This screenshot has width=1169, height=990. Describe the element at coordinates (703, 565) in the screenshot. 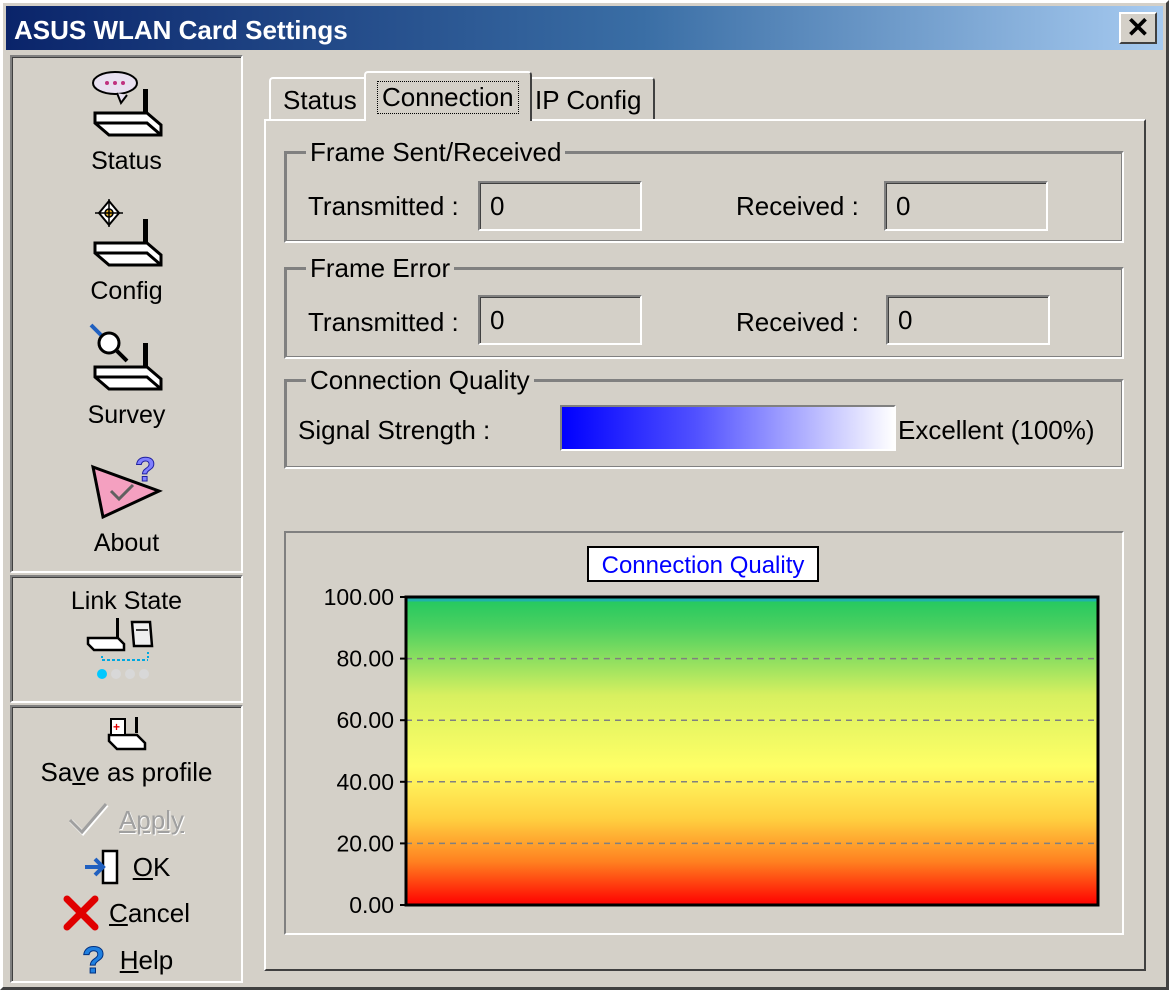

I see `chart-title: Connection Quality` at that location.